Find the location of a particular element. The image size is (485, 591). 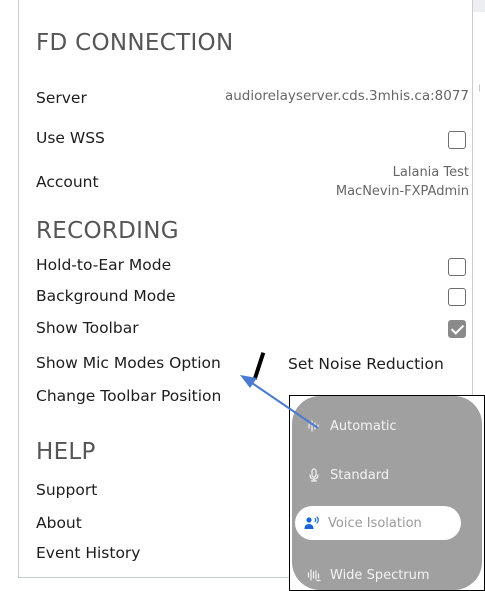

section-title-fd-connection: FD CONNECTION is located at coordinates (135, 43).